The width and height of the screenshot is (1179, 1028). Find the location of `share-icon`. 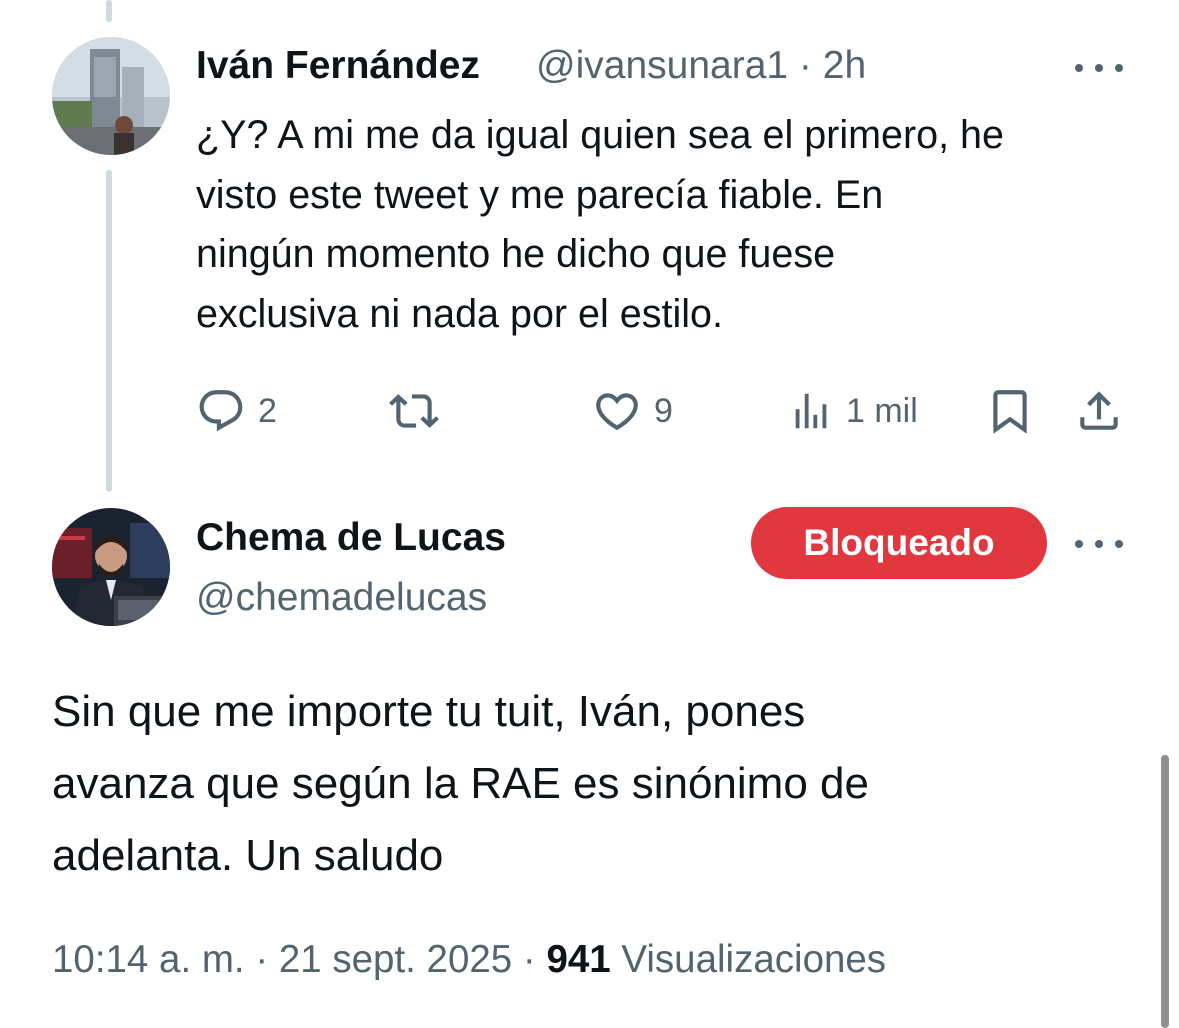

share-icon is located at coordinates (1099, 410).